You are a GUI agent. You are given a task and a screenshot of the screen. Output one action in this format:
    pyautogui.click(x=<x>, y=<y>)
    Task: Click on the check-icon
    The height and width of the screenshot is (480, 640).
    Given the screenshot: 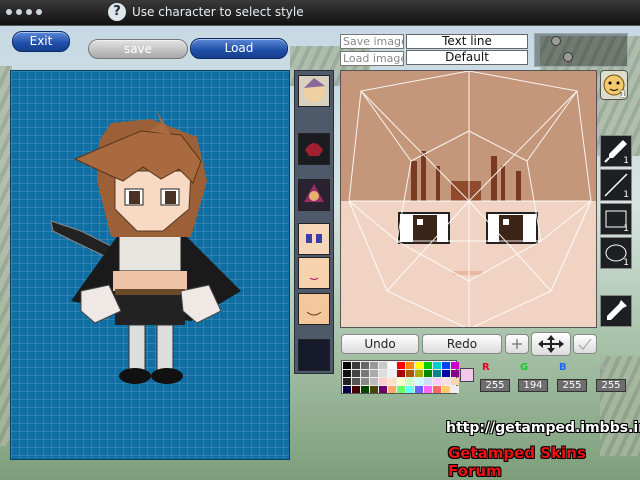 What is the action you would take?
    pyautogui.click(x=585, y=344)
    